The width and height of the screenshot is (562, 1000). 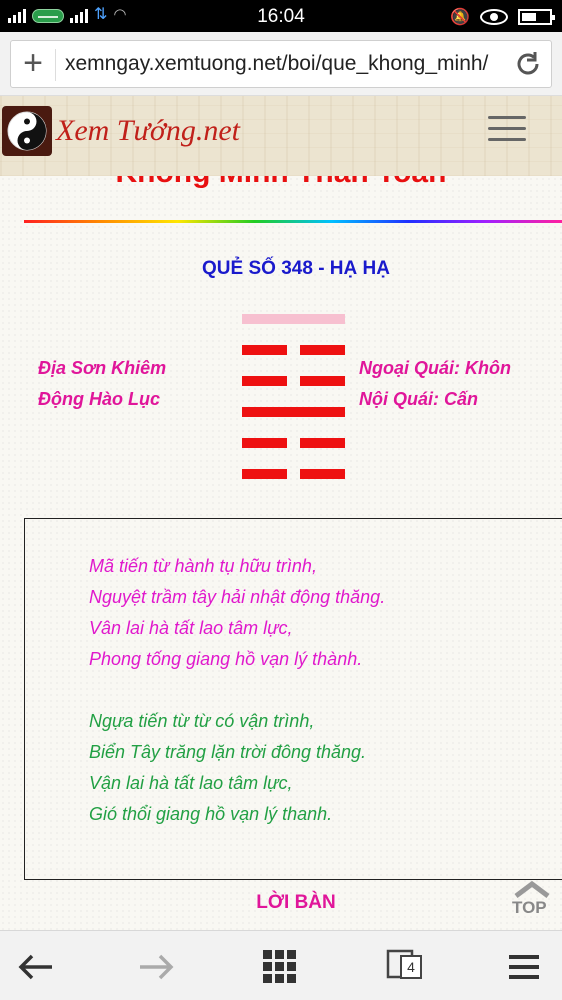 I want to click on battery-icon, so click(x=536, y=17).